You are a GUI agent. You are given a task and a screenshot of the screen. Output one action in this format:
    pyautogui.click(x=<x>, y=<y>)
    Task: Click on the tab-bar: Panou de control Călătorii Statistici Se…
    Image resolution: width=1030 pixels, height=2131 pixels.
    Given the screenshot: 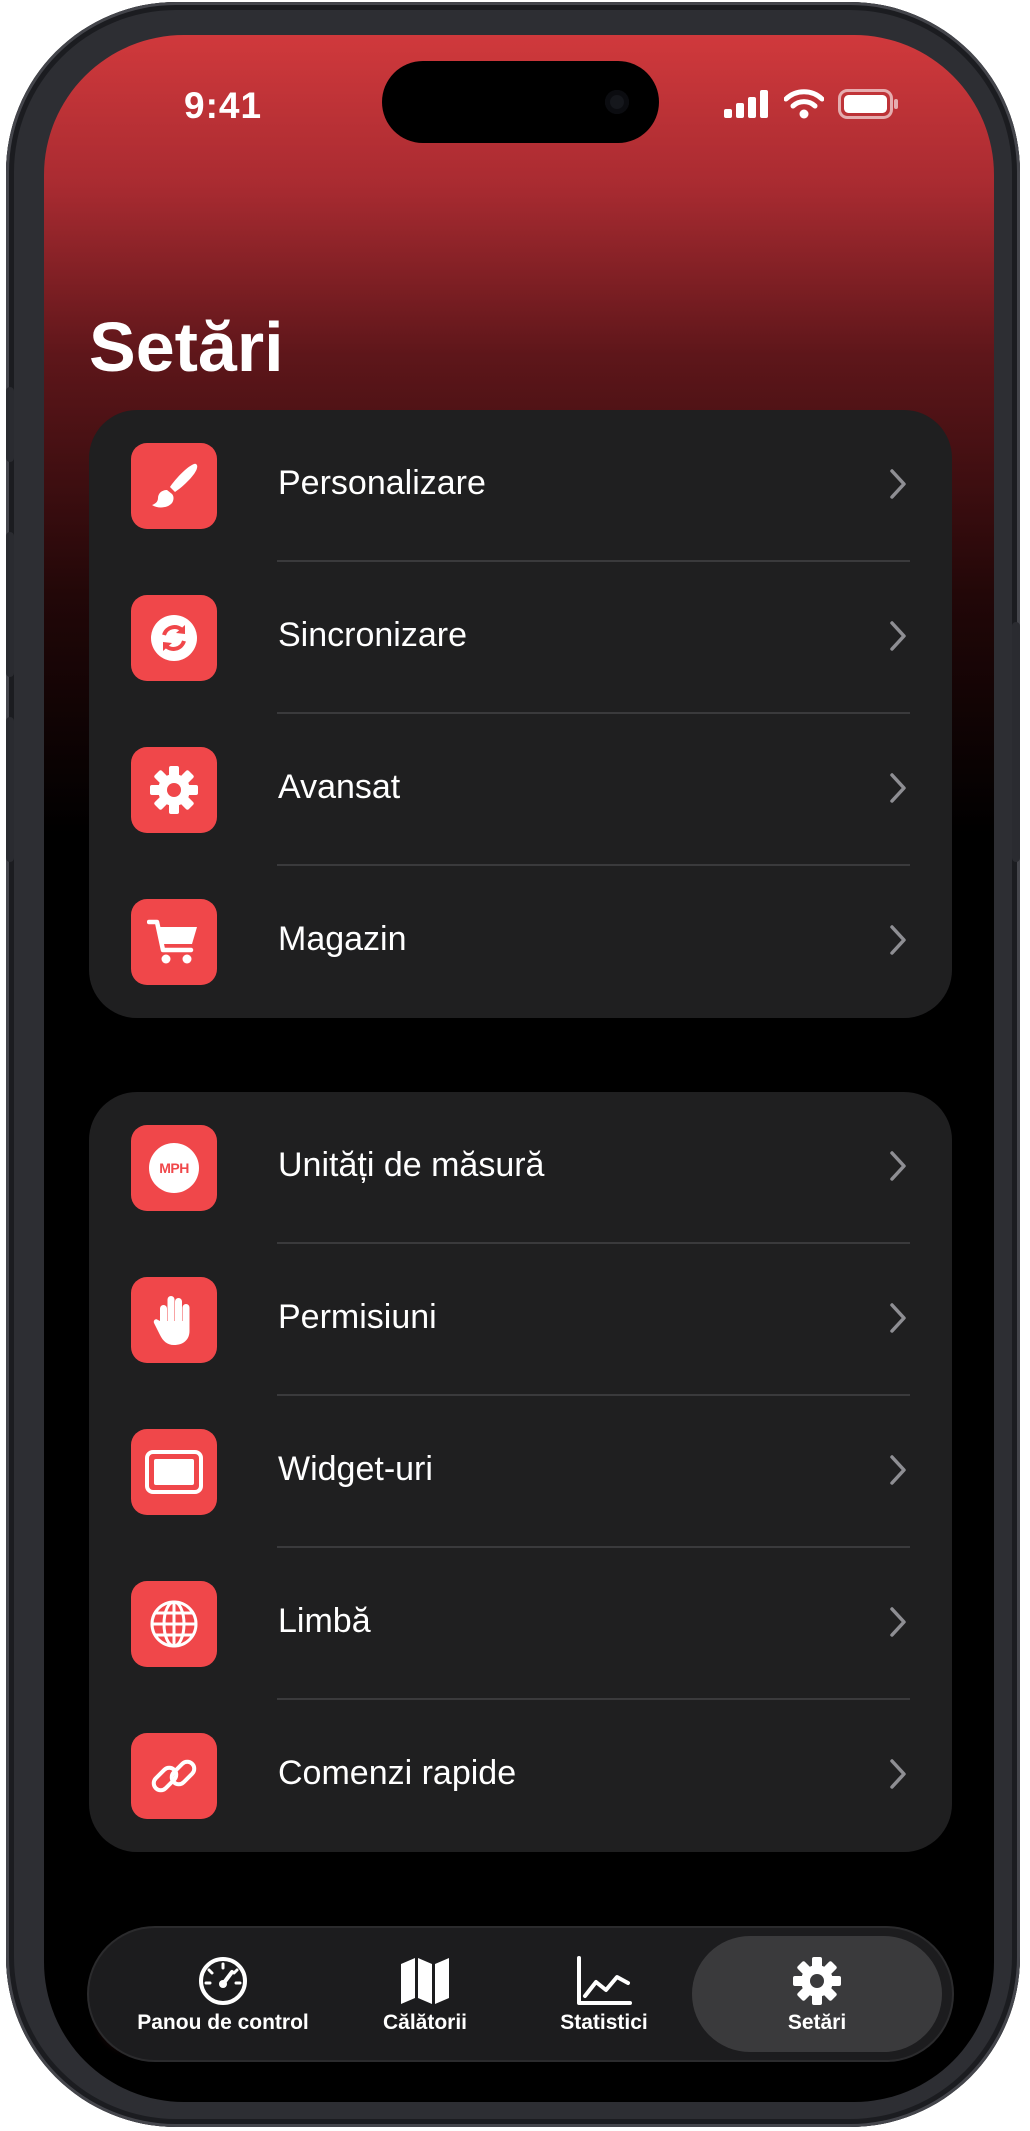 What is the action you would take?
    pyautogui.click(x=520, y=1994)
    